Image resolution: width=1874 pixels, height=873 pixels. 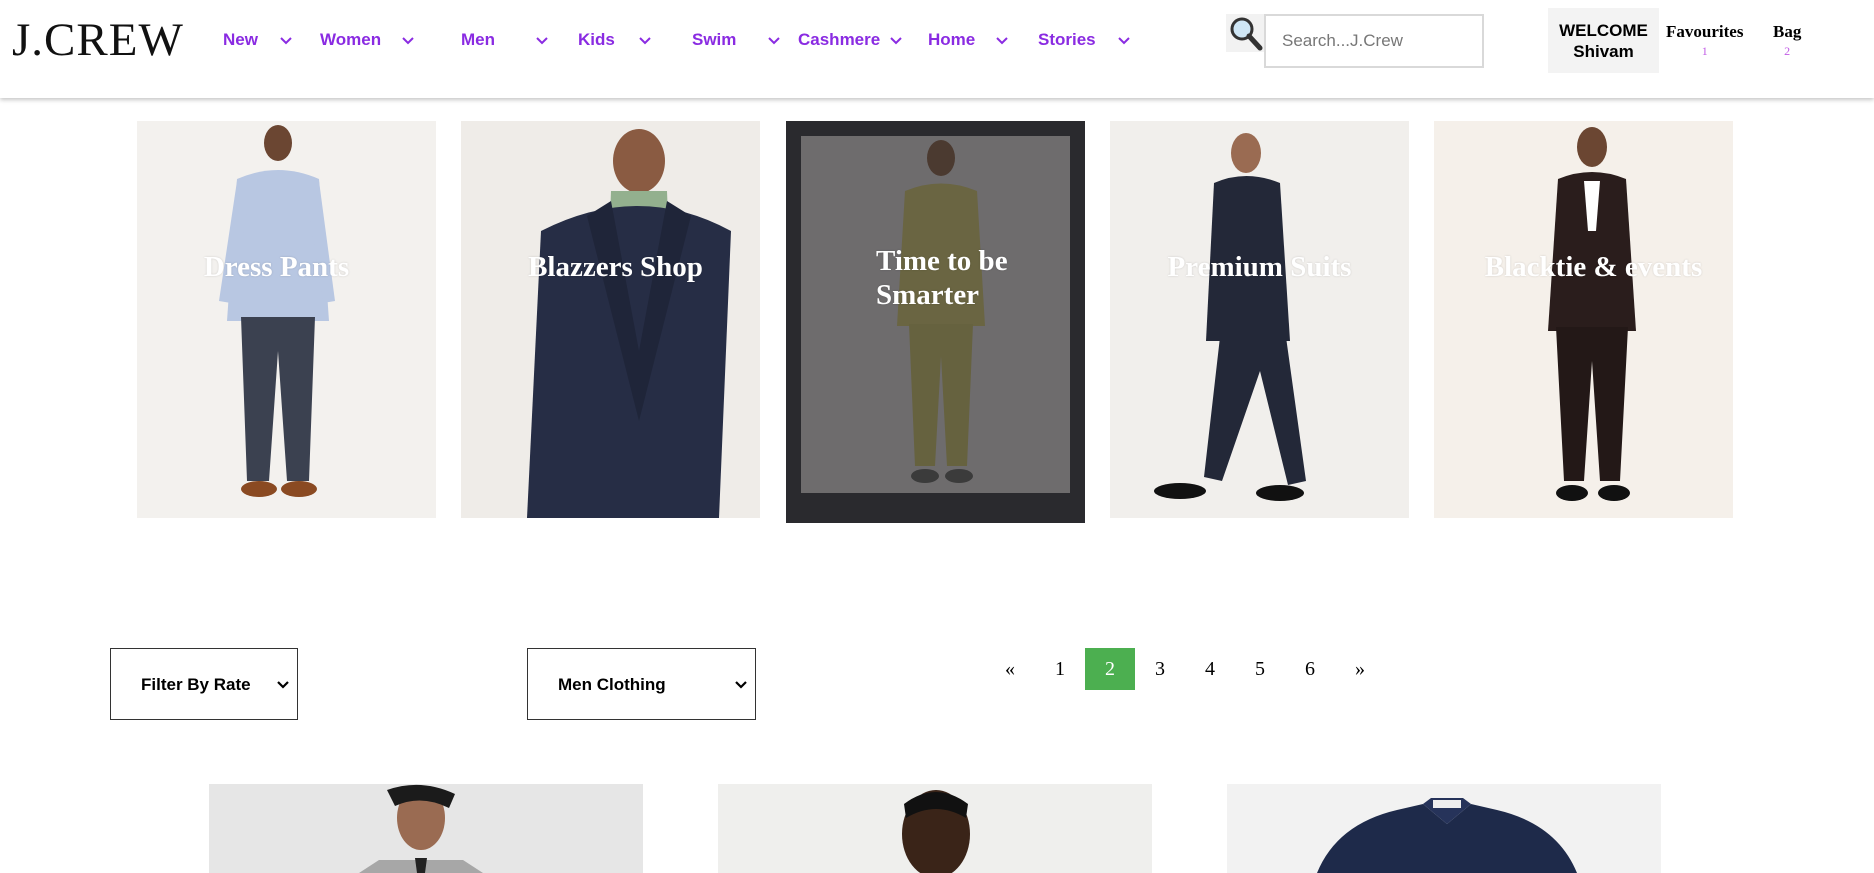 What do you see at coordinates (1374, 41) in the screenshot?
I see `search-input` at bounding box center [1374, 41].